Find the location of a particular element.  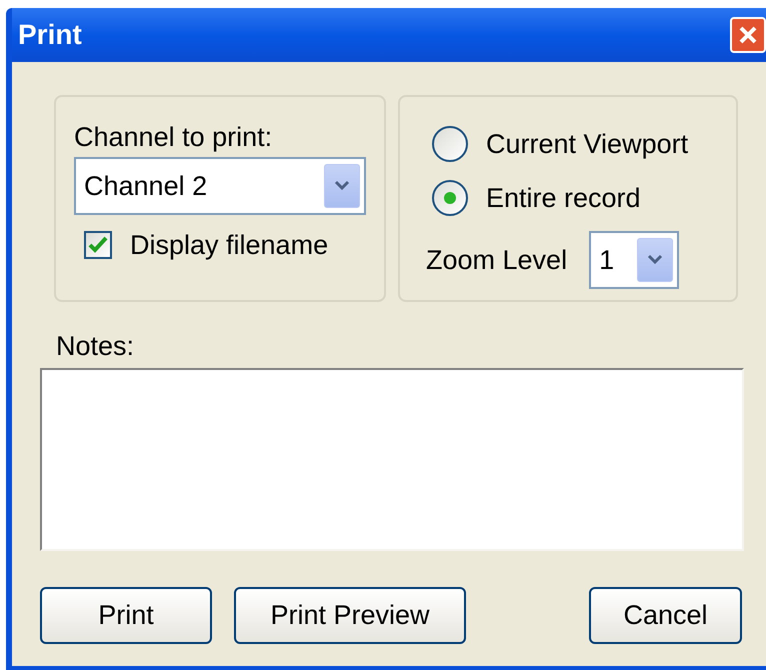

radio-label: Entire record is located at coordinates (563, 198).